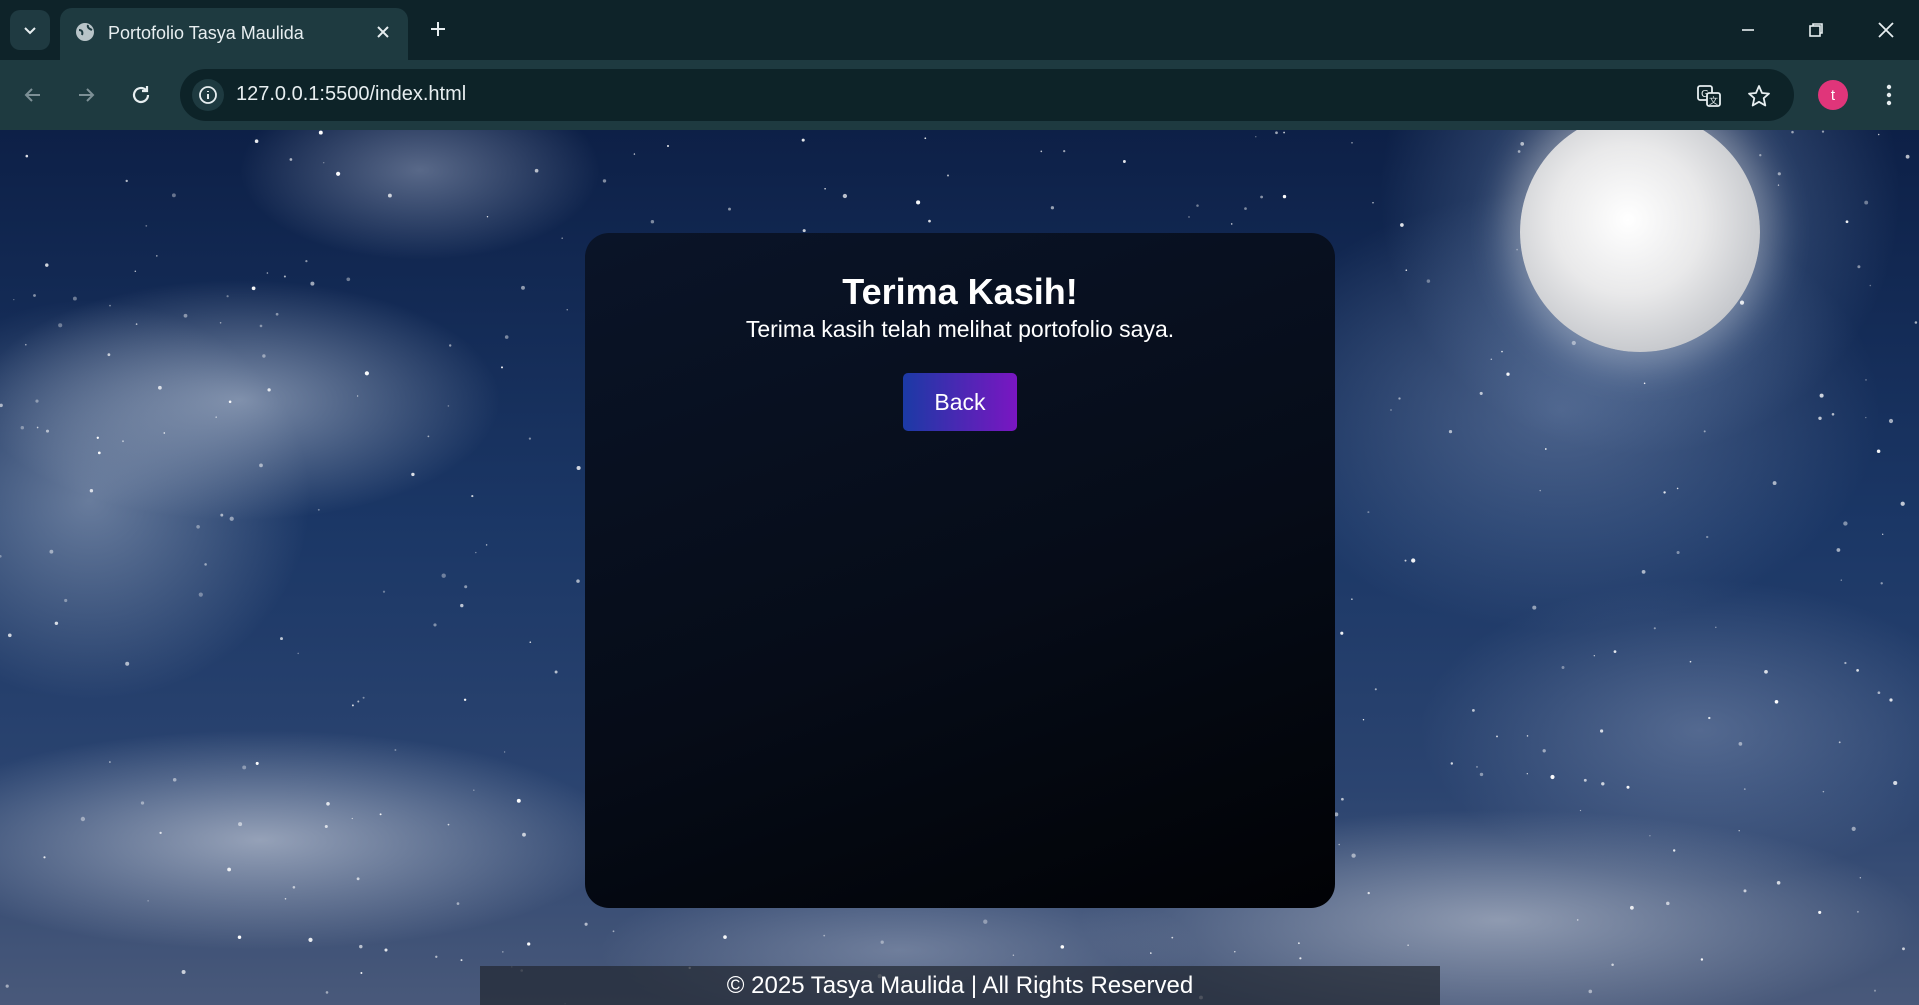  I want to click on translate-button: G文, so click(1709, 96).